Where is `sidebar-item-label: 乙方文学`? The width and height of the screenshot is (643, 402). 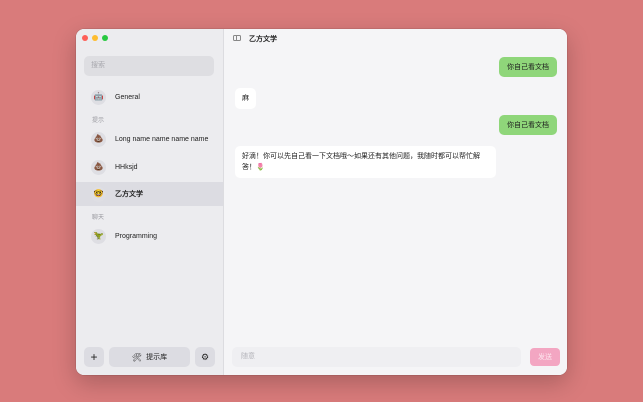
sidebar-item-label: 乙方文学 is located at coordinates (129, 194).